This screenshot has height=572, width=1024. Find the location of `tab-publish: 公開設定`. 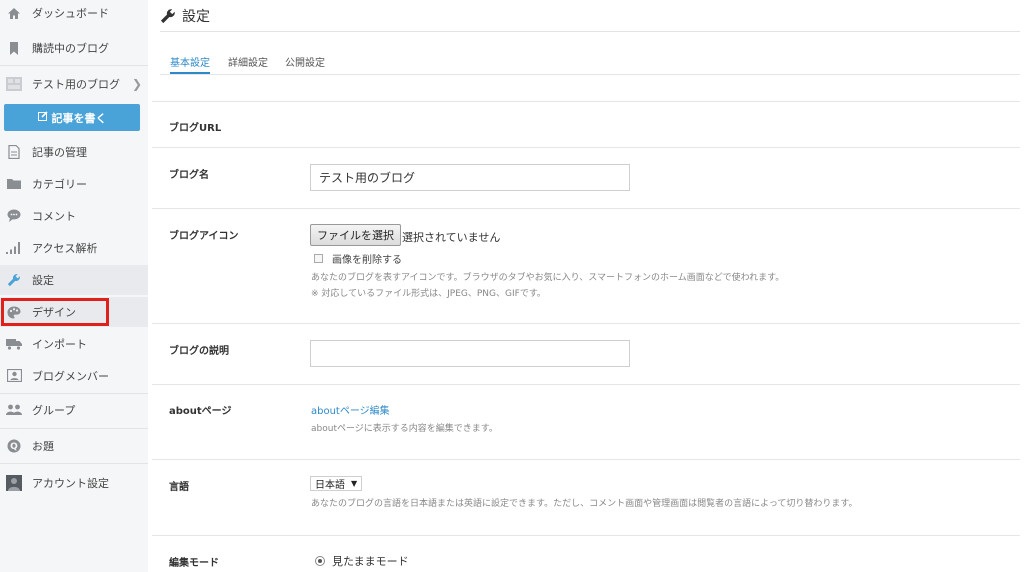

tab-publish: 公開設定 is located at coordinates (305, 60).